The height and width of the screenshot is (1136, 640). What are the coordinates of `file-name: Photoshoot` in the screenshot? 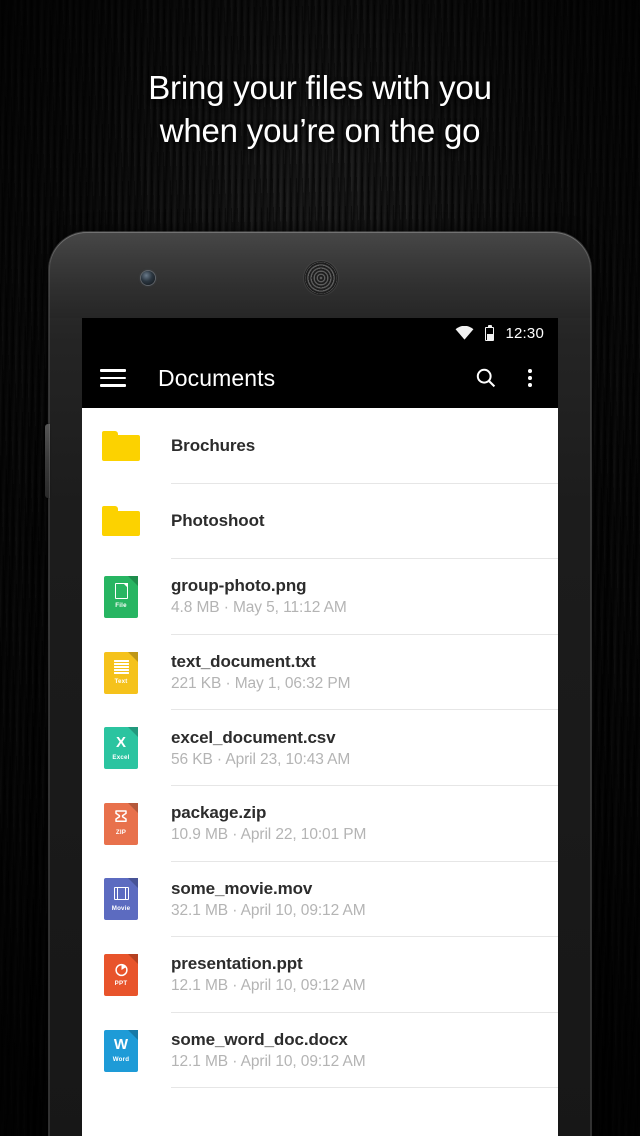 It's located at (218, 521).